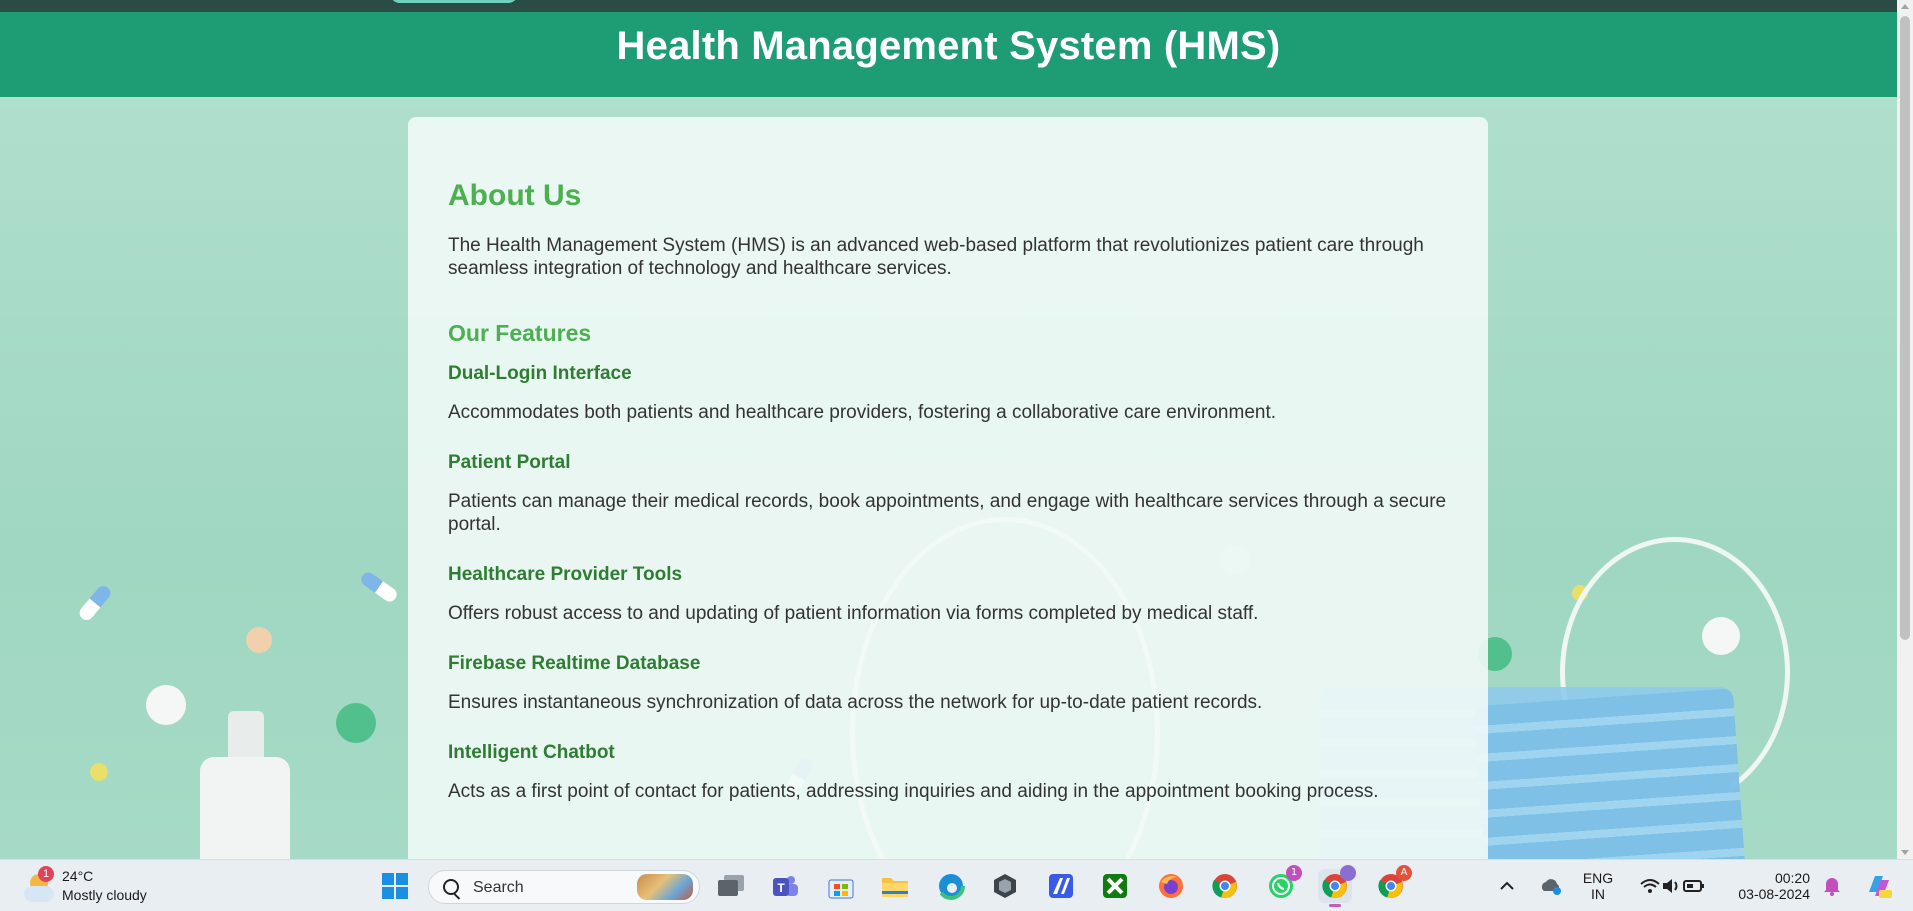  I want to click on windows-logo-icon, so click(395, 886).